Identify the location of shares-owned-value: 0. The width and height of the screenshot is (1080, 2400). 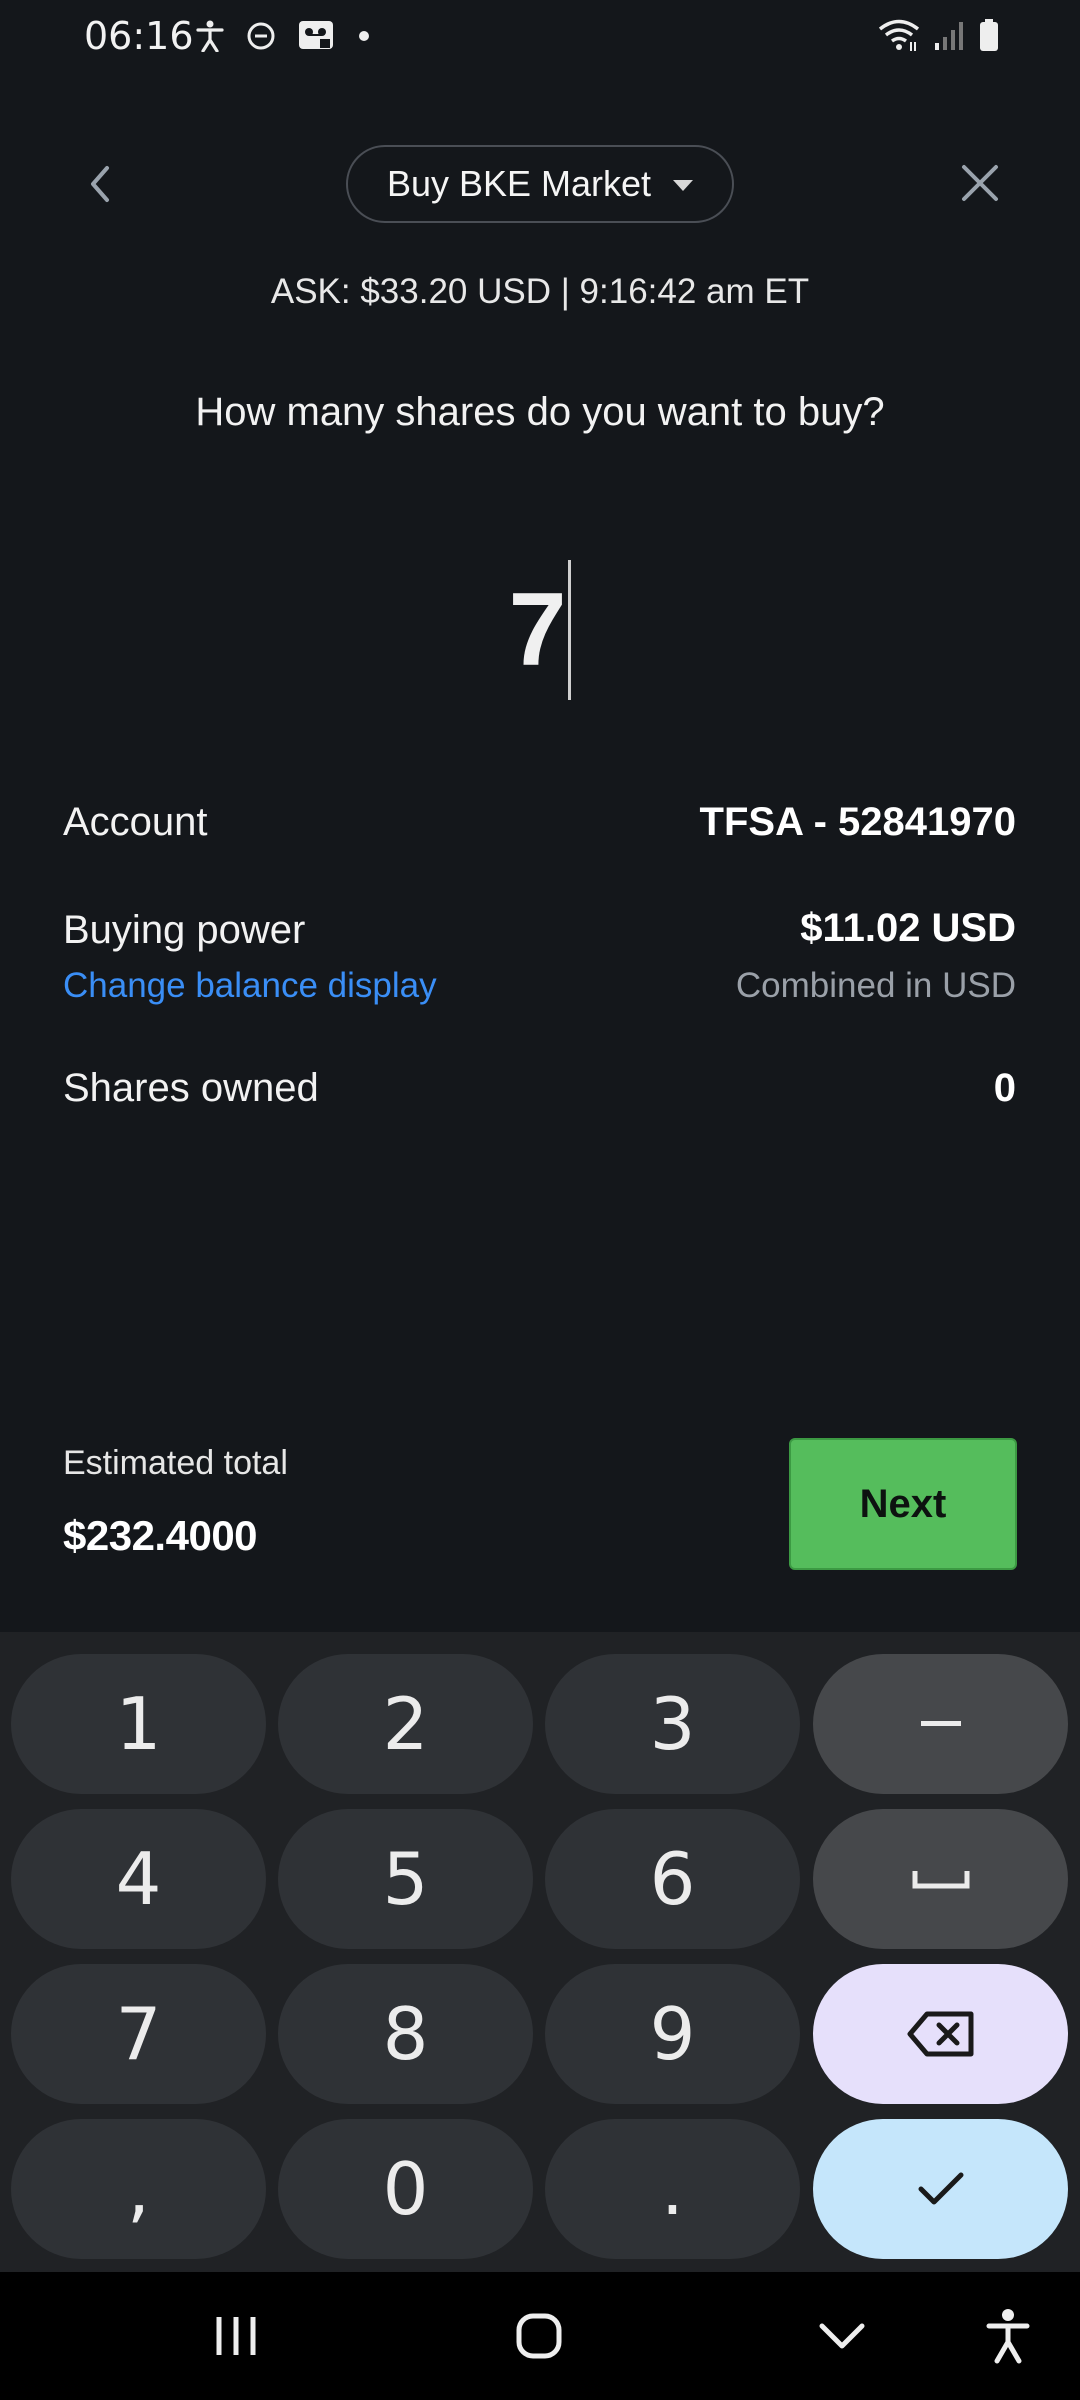
(1004, 1088).